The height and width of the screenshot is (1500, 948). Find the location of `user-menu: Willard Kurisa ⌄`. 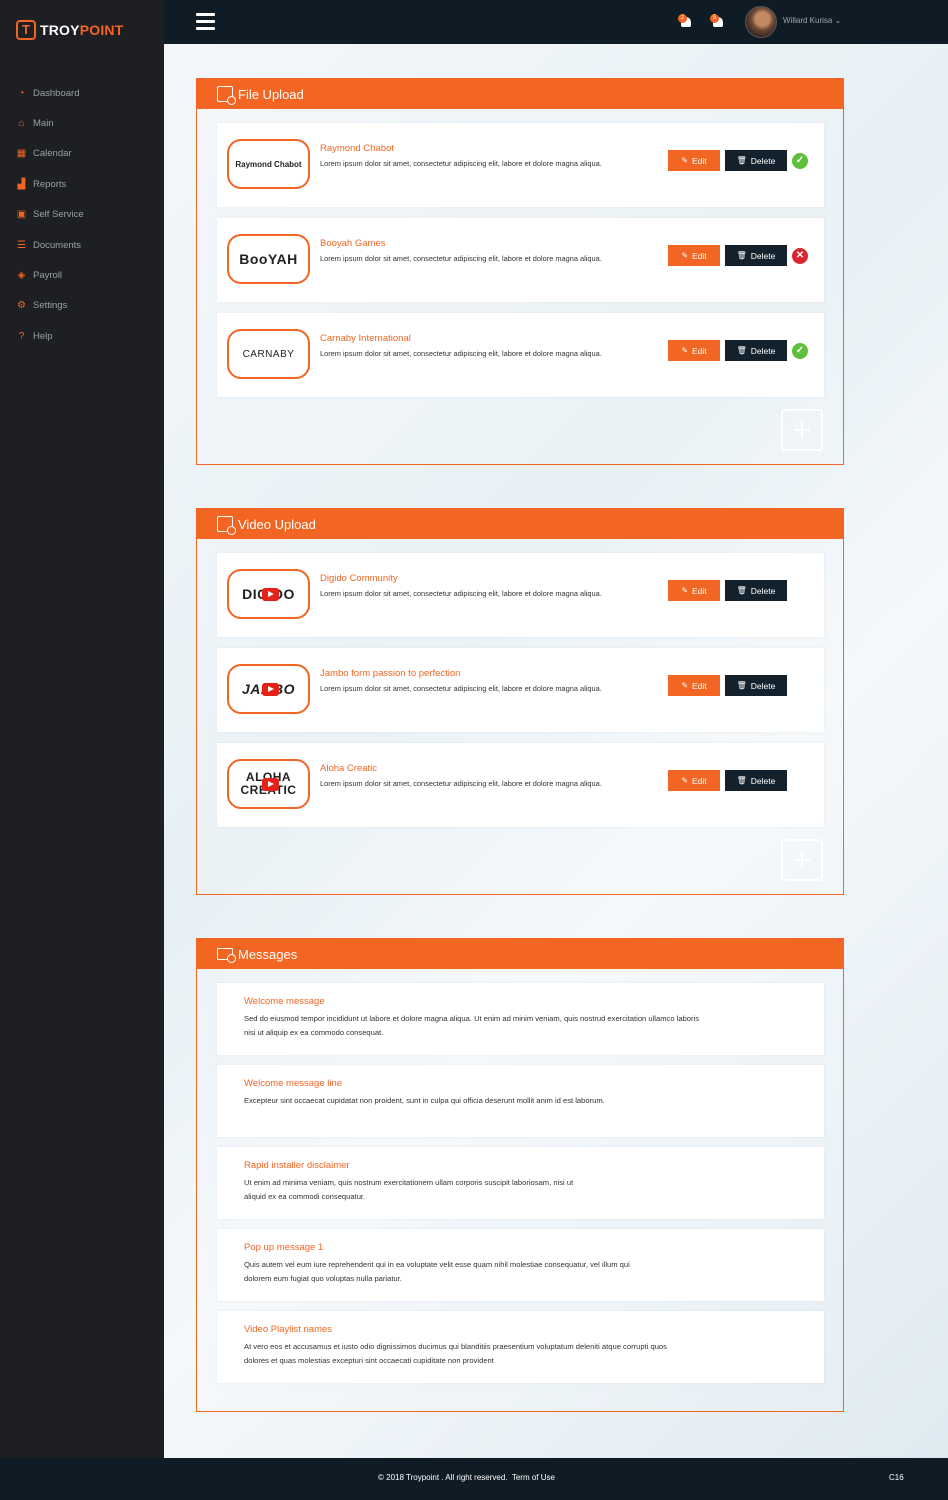

user-menu: Willard Kurisa ⌄ is located at coordinates (812, 20).